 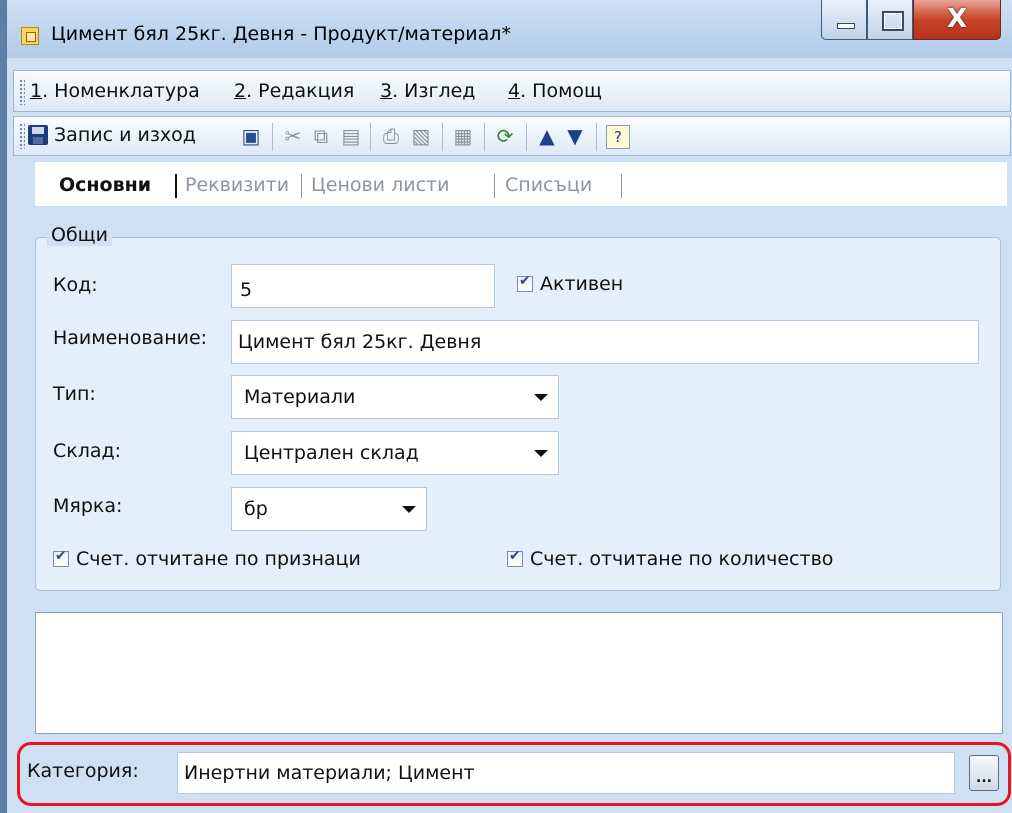 I want to click on unit-label: Мярка:, so click(x=88, y=506).